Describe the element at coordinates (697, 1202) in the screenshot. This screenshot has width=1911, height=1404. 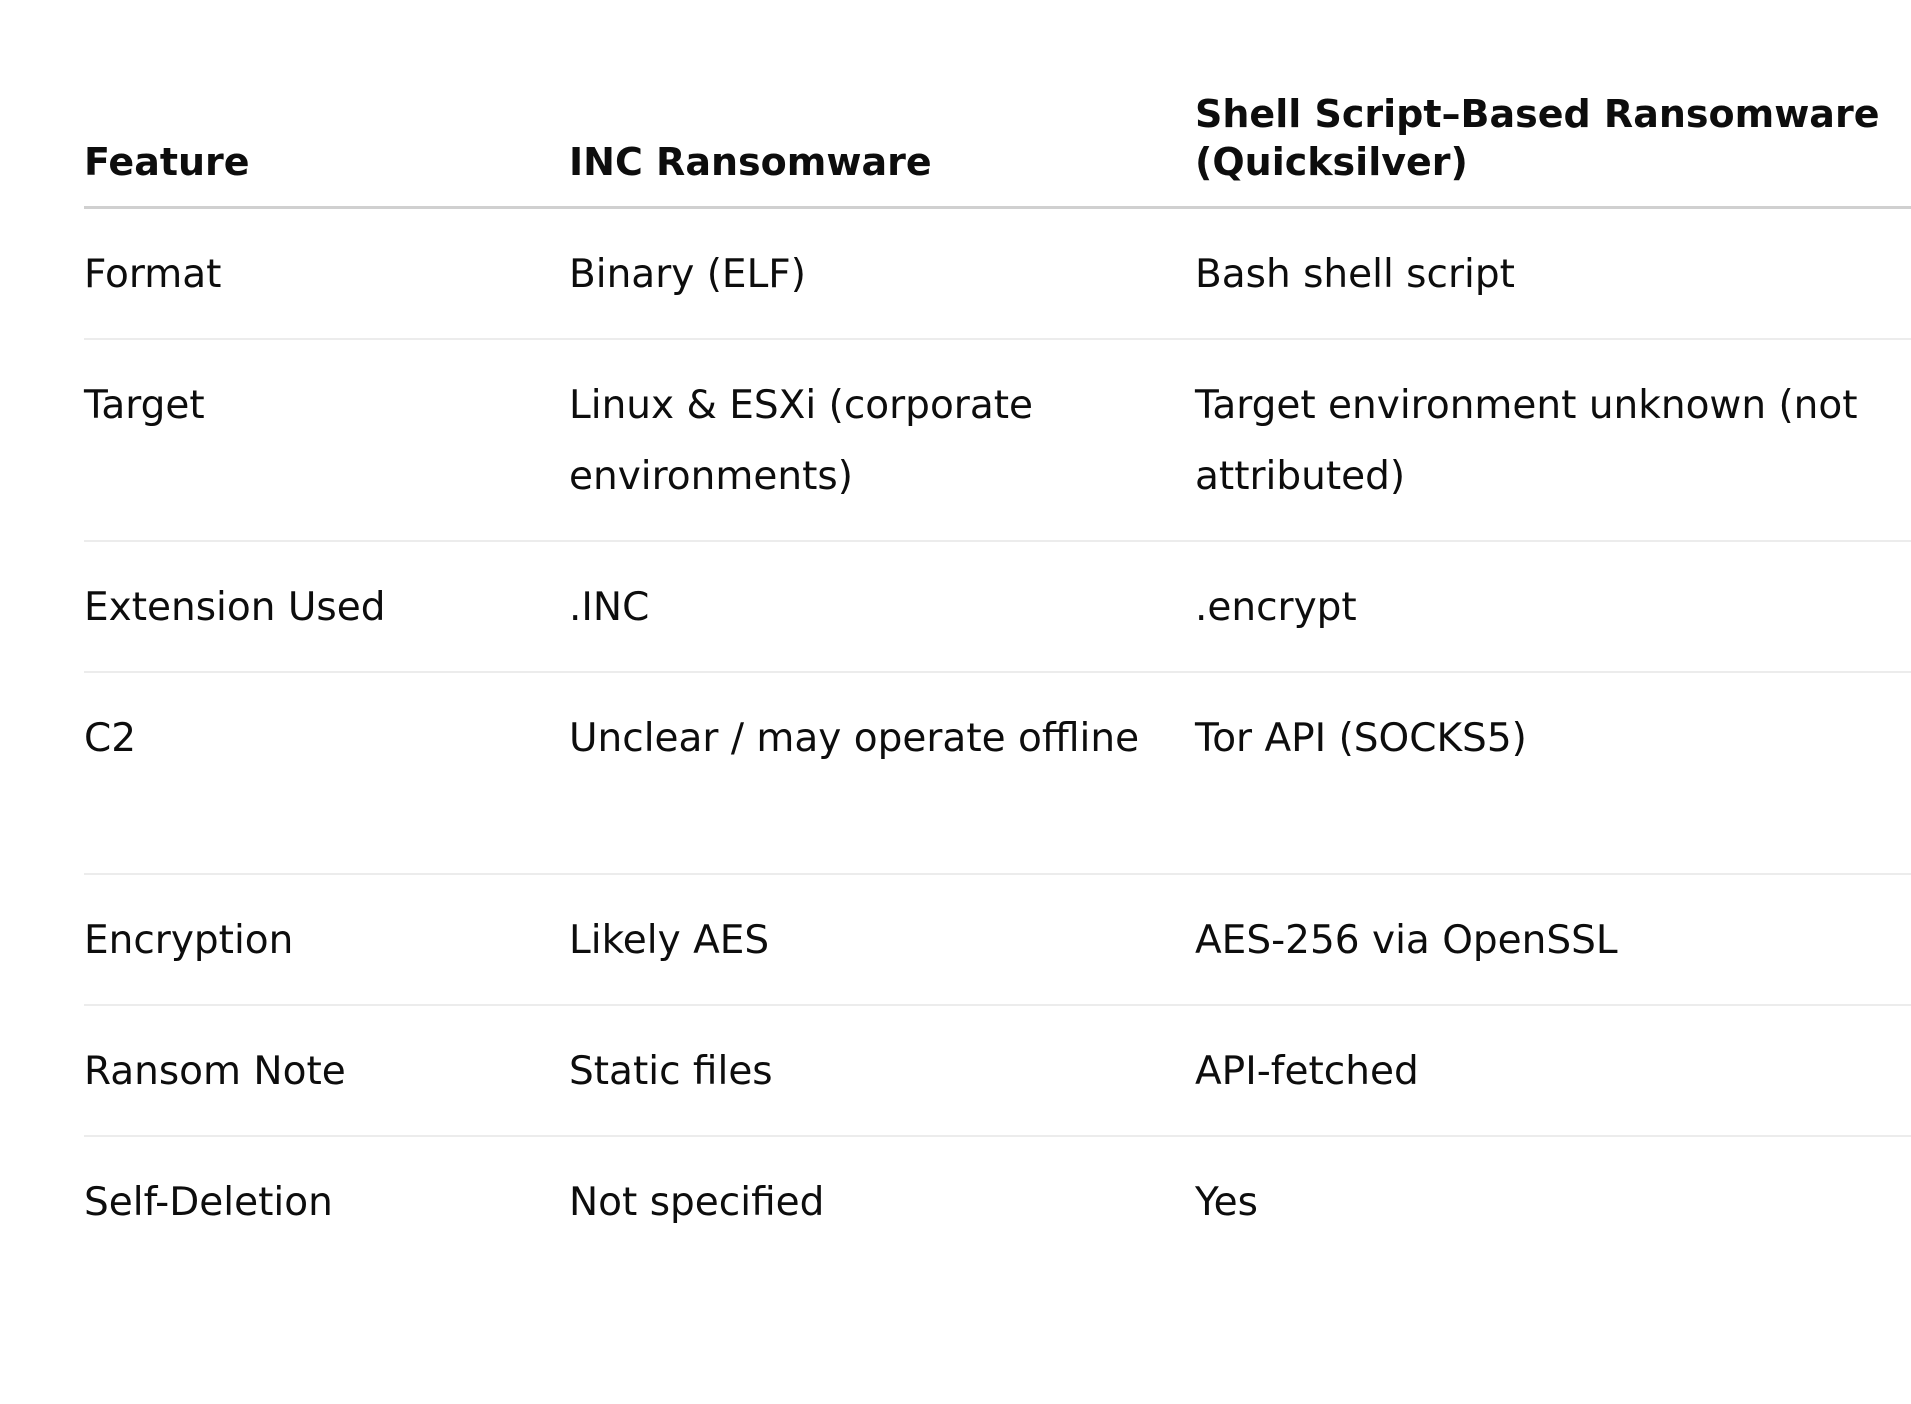
I see `cell-inc: Not specified` at that location.